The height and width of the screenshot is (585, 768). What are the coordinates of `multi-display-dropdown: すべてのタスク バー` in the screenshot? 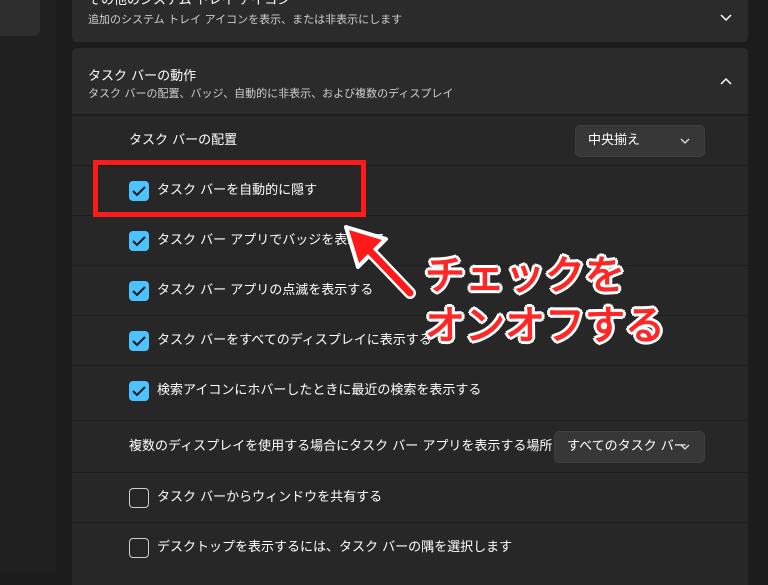 It's located at (629, 447).